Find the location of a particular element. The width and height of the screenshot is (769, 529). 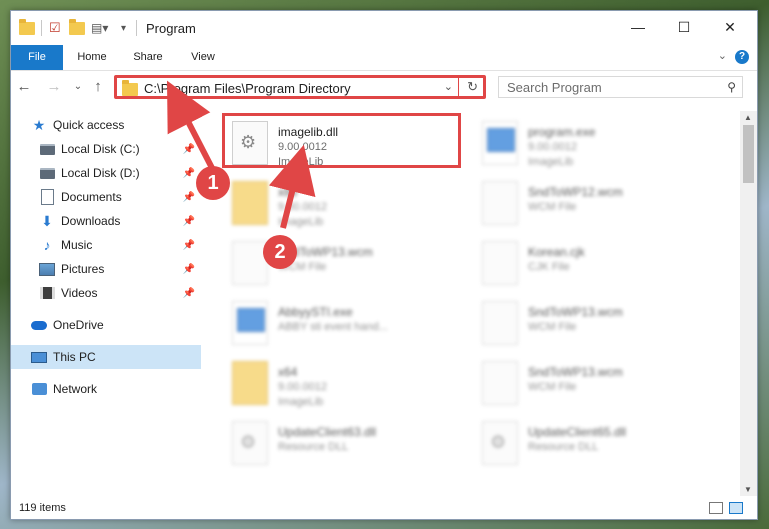

callout-1: 1 is located at coordinates (213, 183).